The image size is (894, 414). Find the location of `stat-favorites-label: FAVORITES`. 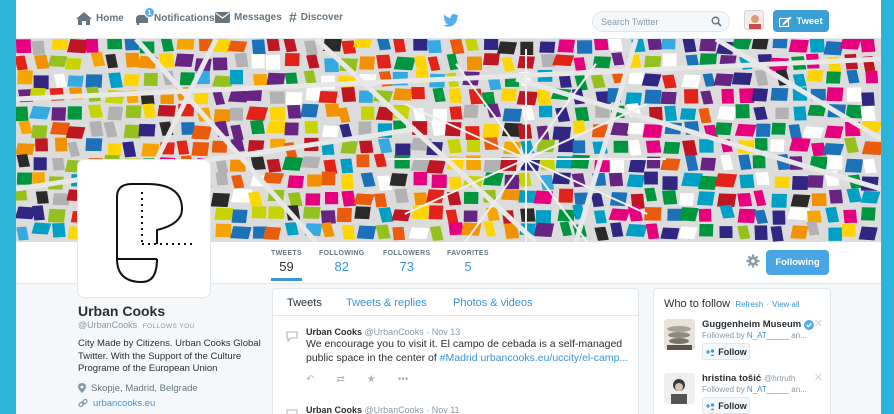

stat-favorites-label: FAVORITES is located at coordinates (468, 253).